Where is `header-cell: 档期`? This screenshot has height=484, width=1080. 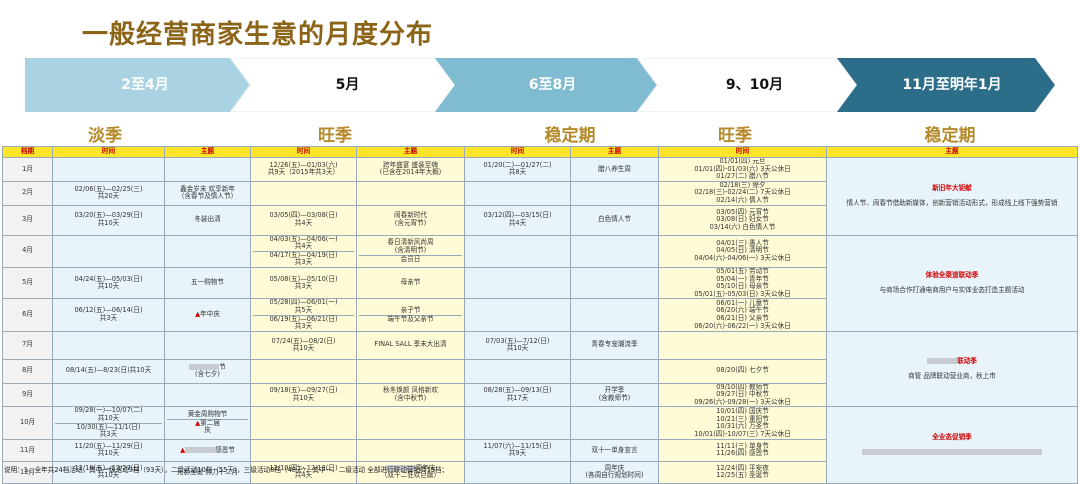
header-cell: 档期 is located at coordinates (27, 152).